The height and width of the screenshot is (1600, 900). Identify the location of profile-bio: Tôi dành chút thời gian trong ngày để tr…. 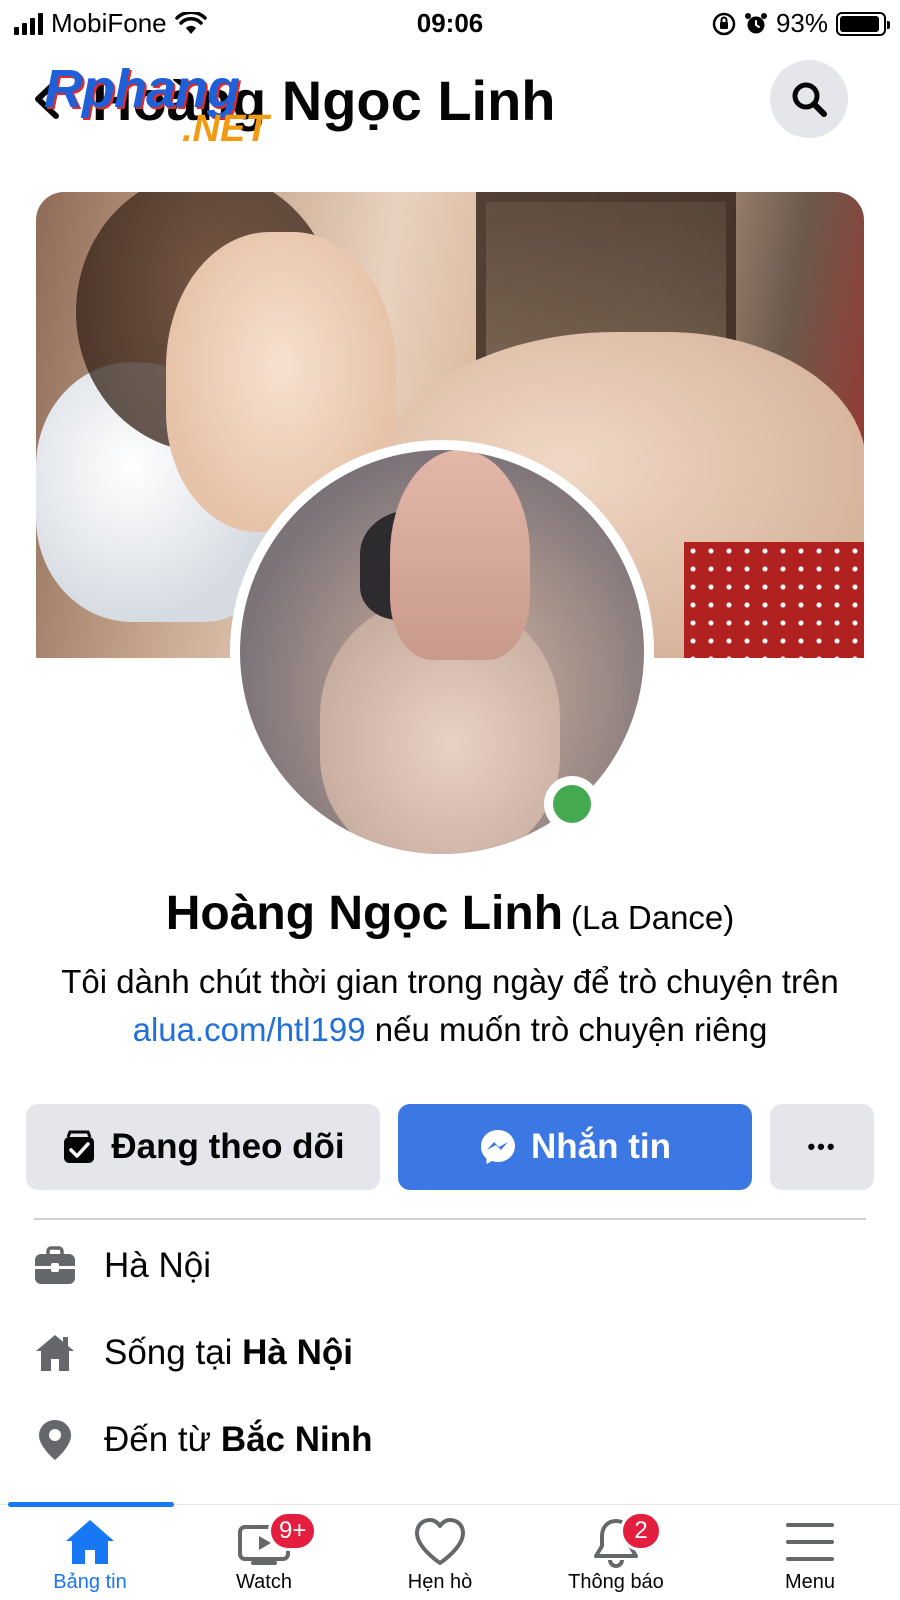
(450, 1006).